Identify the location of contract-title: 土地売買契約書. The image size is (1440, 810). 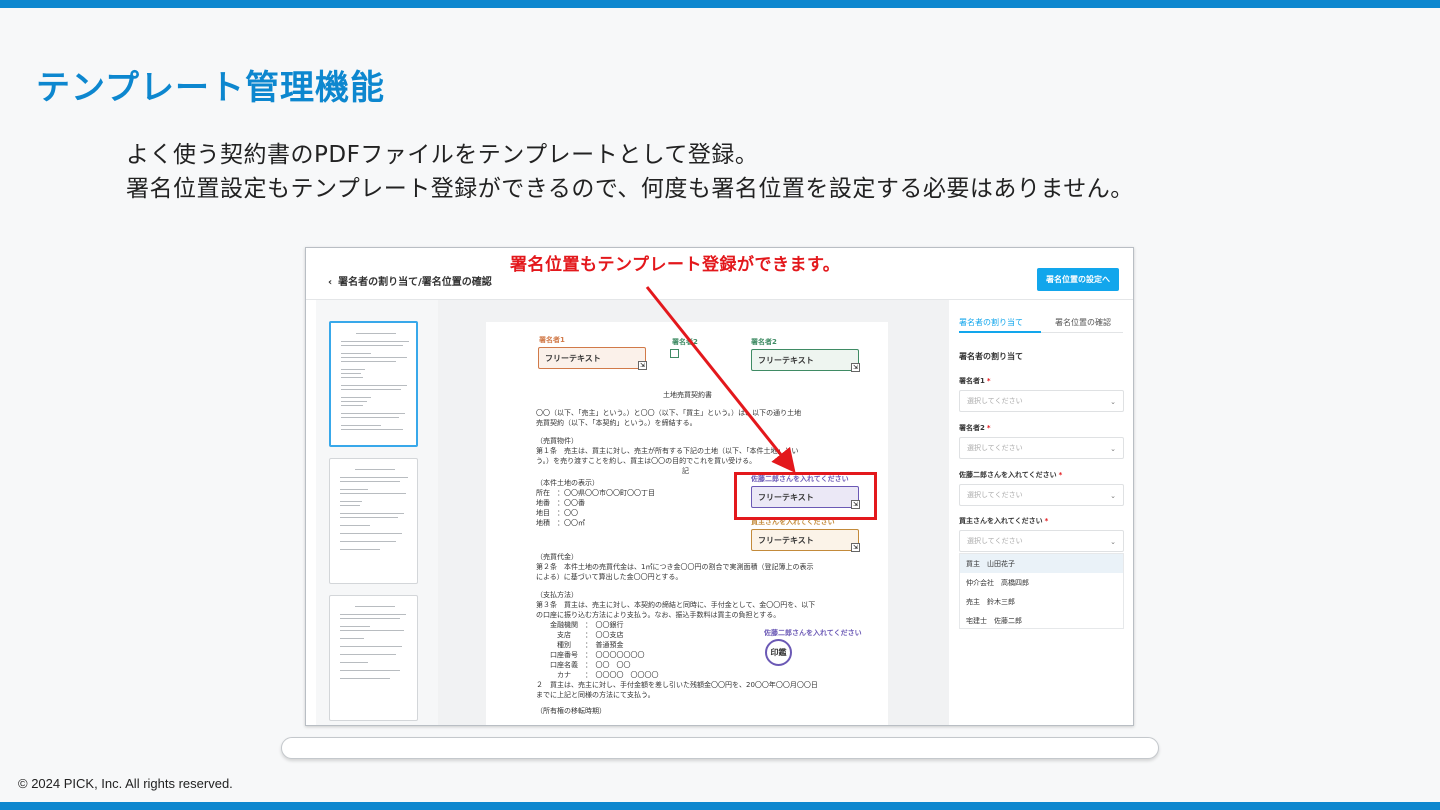
(687, 395).